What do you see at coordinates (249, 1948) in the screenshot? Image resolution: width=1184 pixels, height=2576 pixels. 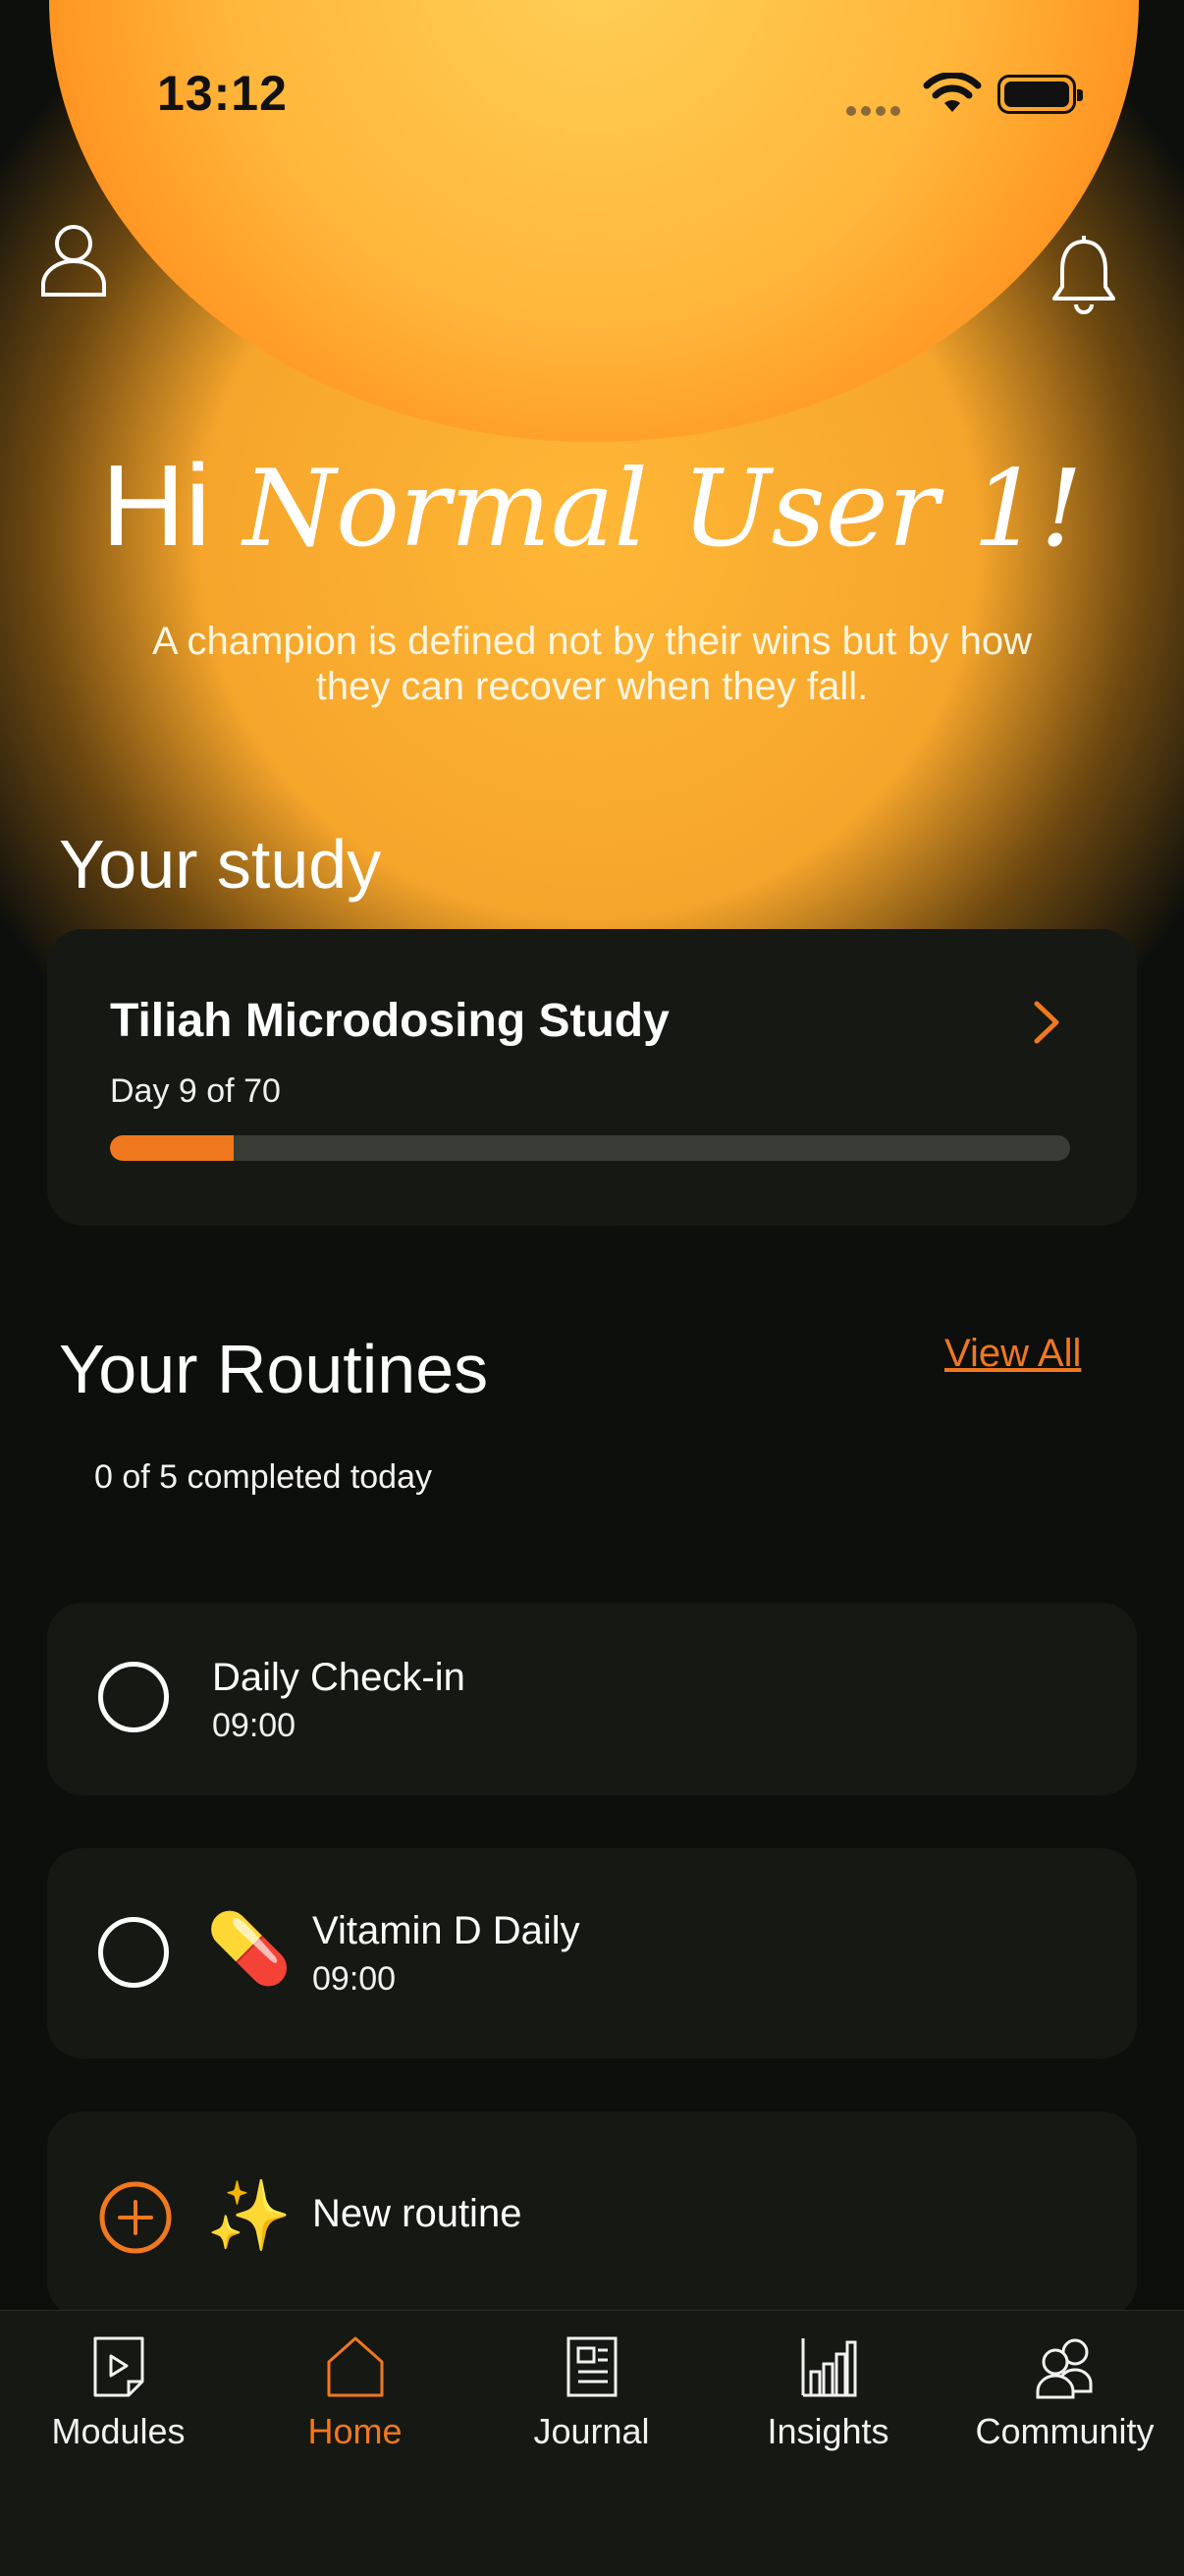 I see `pill-icon: 💊` at bounding box center [249, 1948].